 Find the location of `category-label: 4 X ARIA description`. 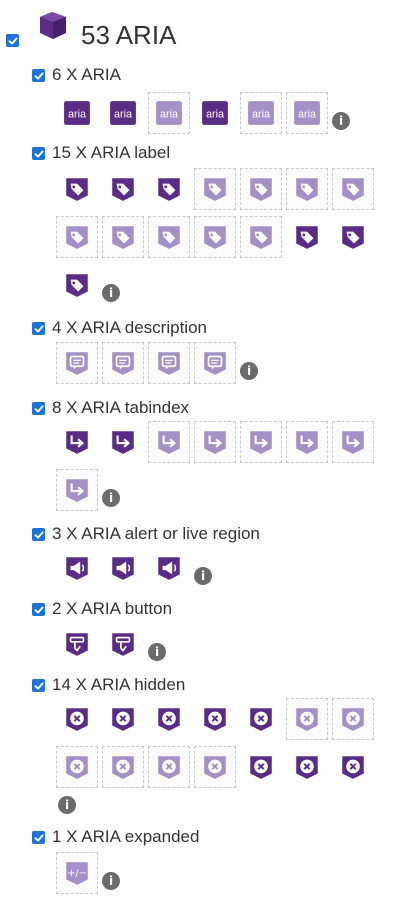

category-label: 4 X ARIA description is located at coordinates (129, 327).